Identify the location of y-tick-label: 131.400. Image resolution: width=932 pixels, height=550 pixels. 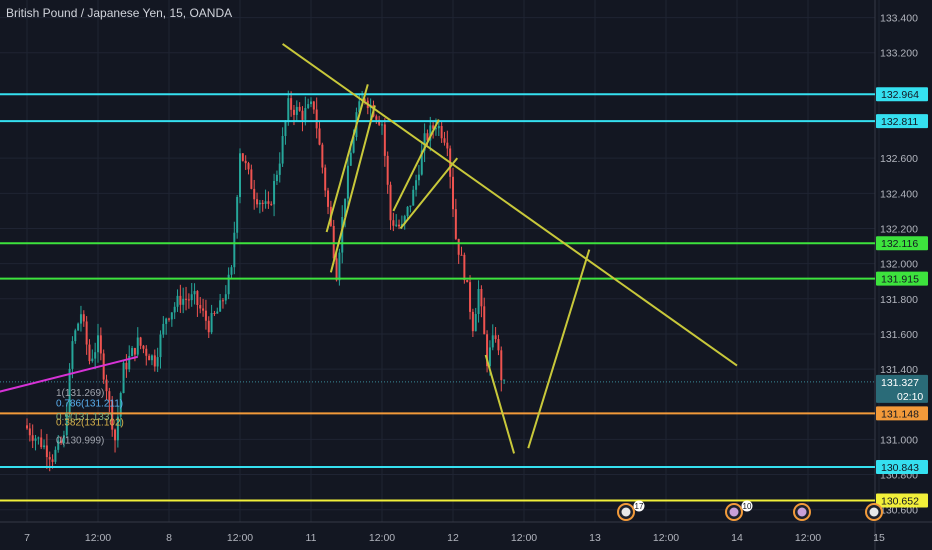
(899, 370).